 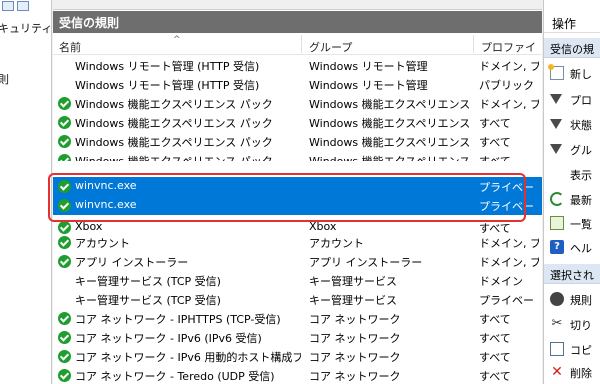 What do you see at coordinates (581, 325) in the screenshot?
I see `action-label: 切り` at bounding box center [581, 325].